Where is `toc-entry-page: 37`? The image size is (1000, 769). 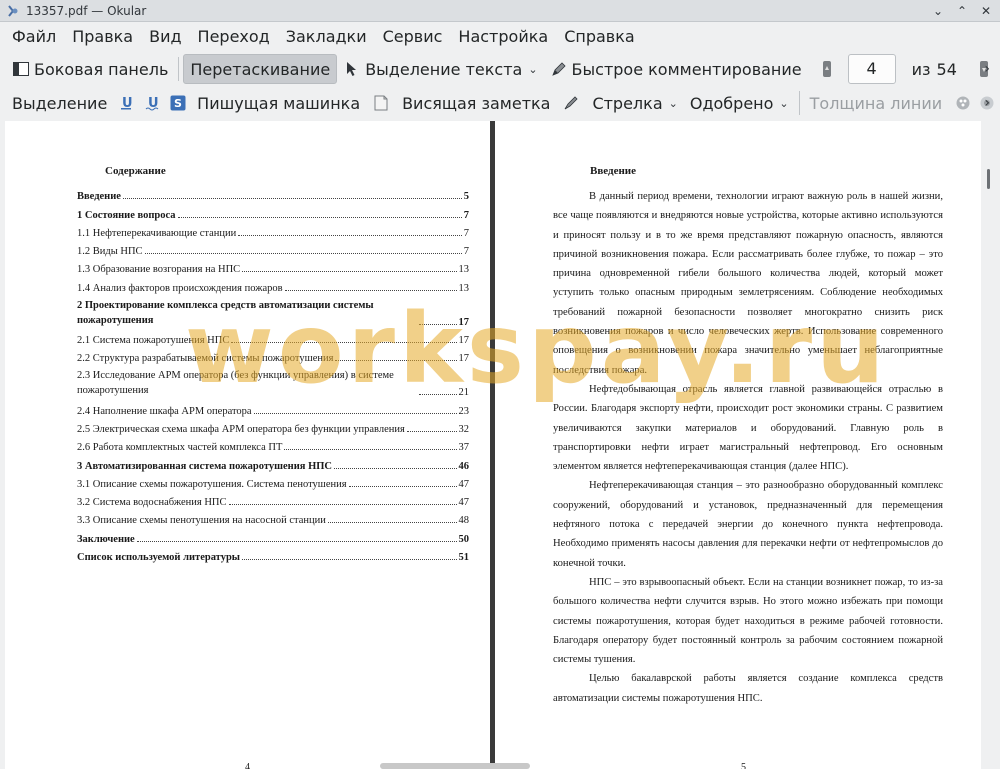
toc-entry-page: 37 is located at coordinates (464, 448).